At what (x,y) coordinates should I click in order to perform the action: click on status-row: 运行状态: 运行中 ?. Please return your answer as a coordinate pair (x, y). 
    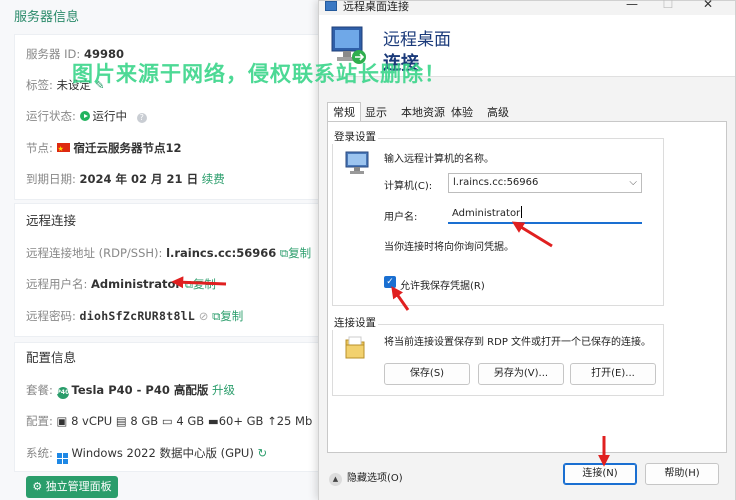
    Looking at the image, I should click on (86, 116).